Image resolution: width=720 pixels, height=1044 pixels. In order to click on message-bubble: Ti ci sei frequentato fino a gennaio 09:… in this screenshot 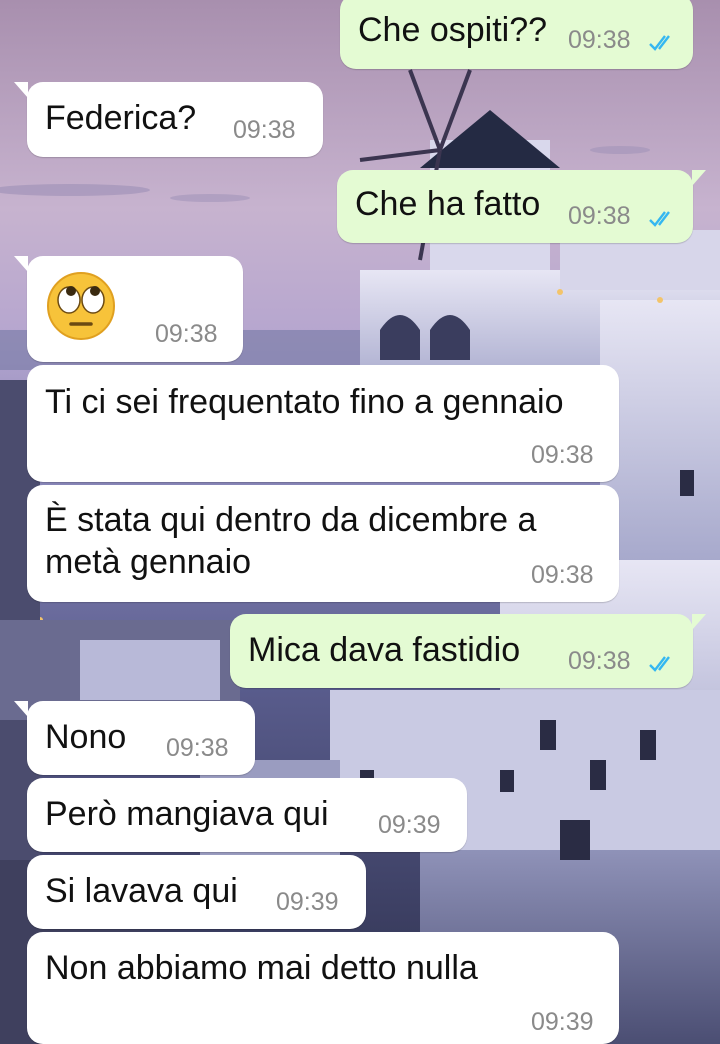, I will do `click(323, 423)`.